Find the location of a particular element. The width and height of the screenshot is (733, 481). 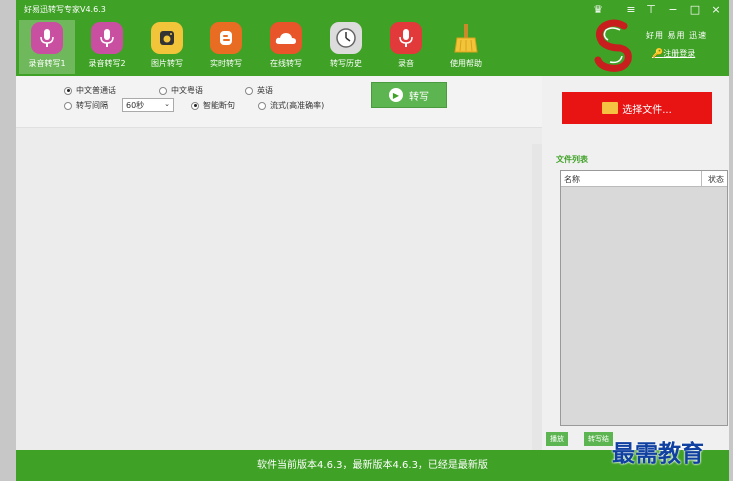

tab-label: 转写历史 is located at coordinates (346, 63).